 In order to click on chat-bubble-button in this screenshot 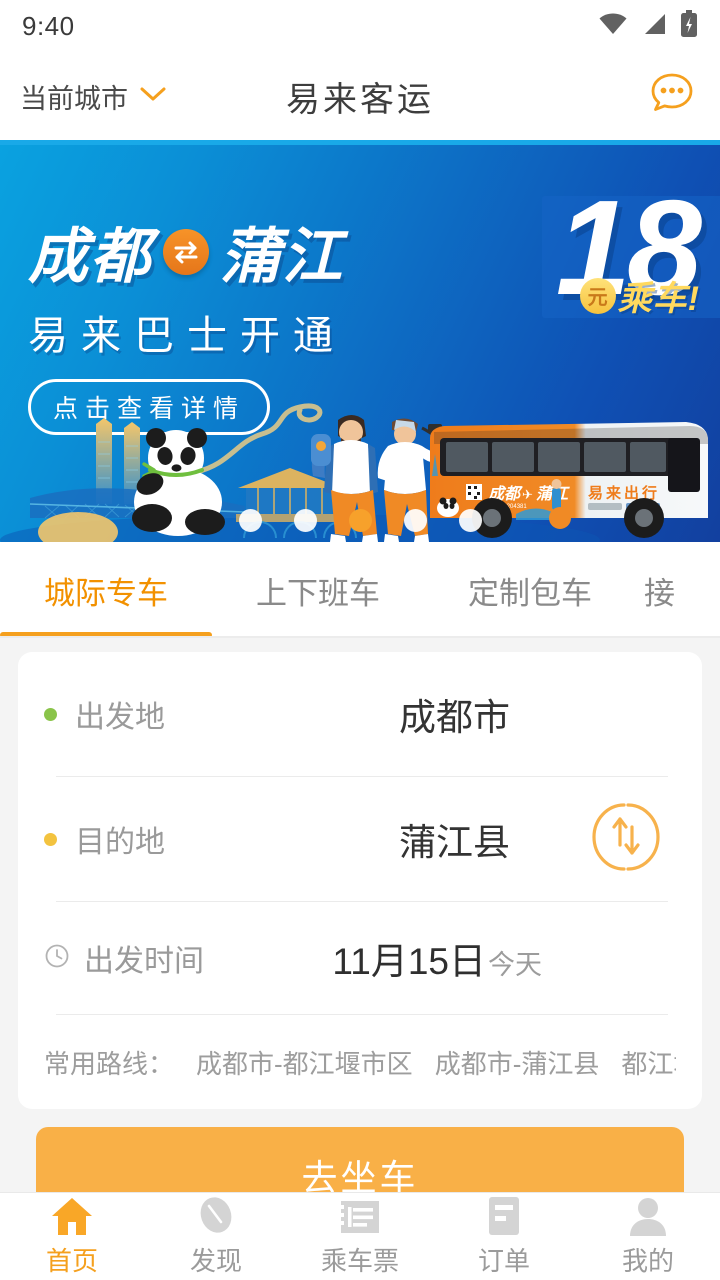, I will do `click(672, 96)`.